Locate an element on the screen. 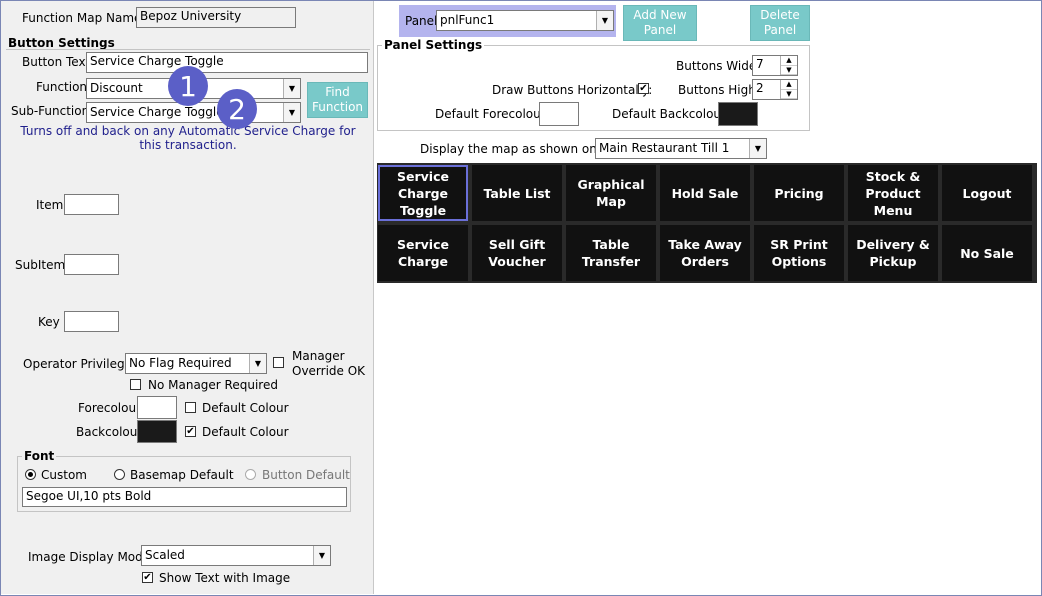 This screenshot has height=596, width=1042. image-display-mode-value: Scaled is located at coordinates (165, 555).